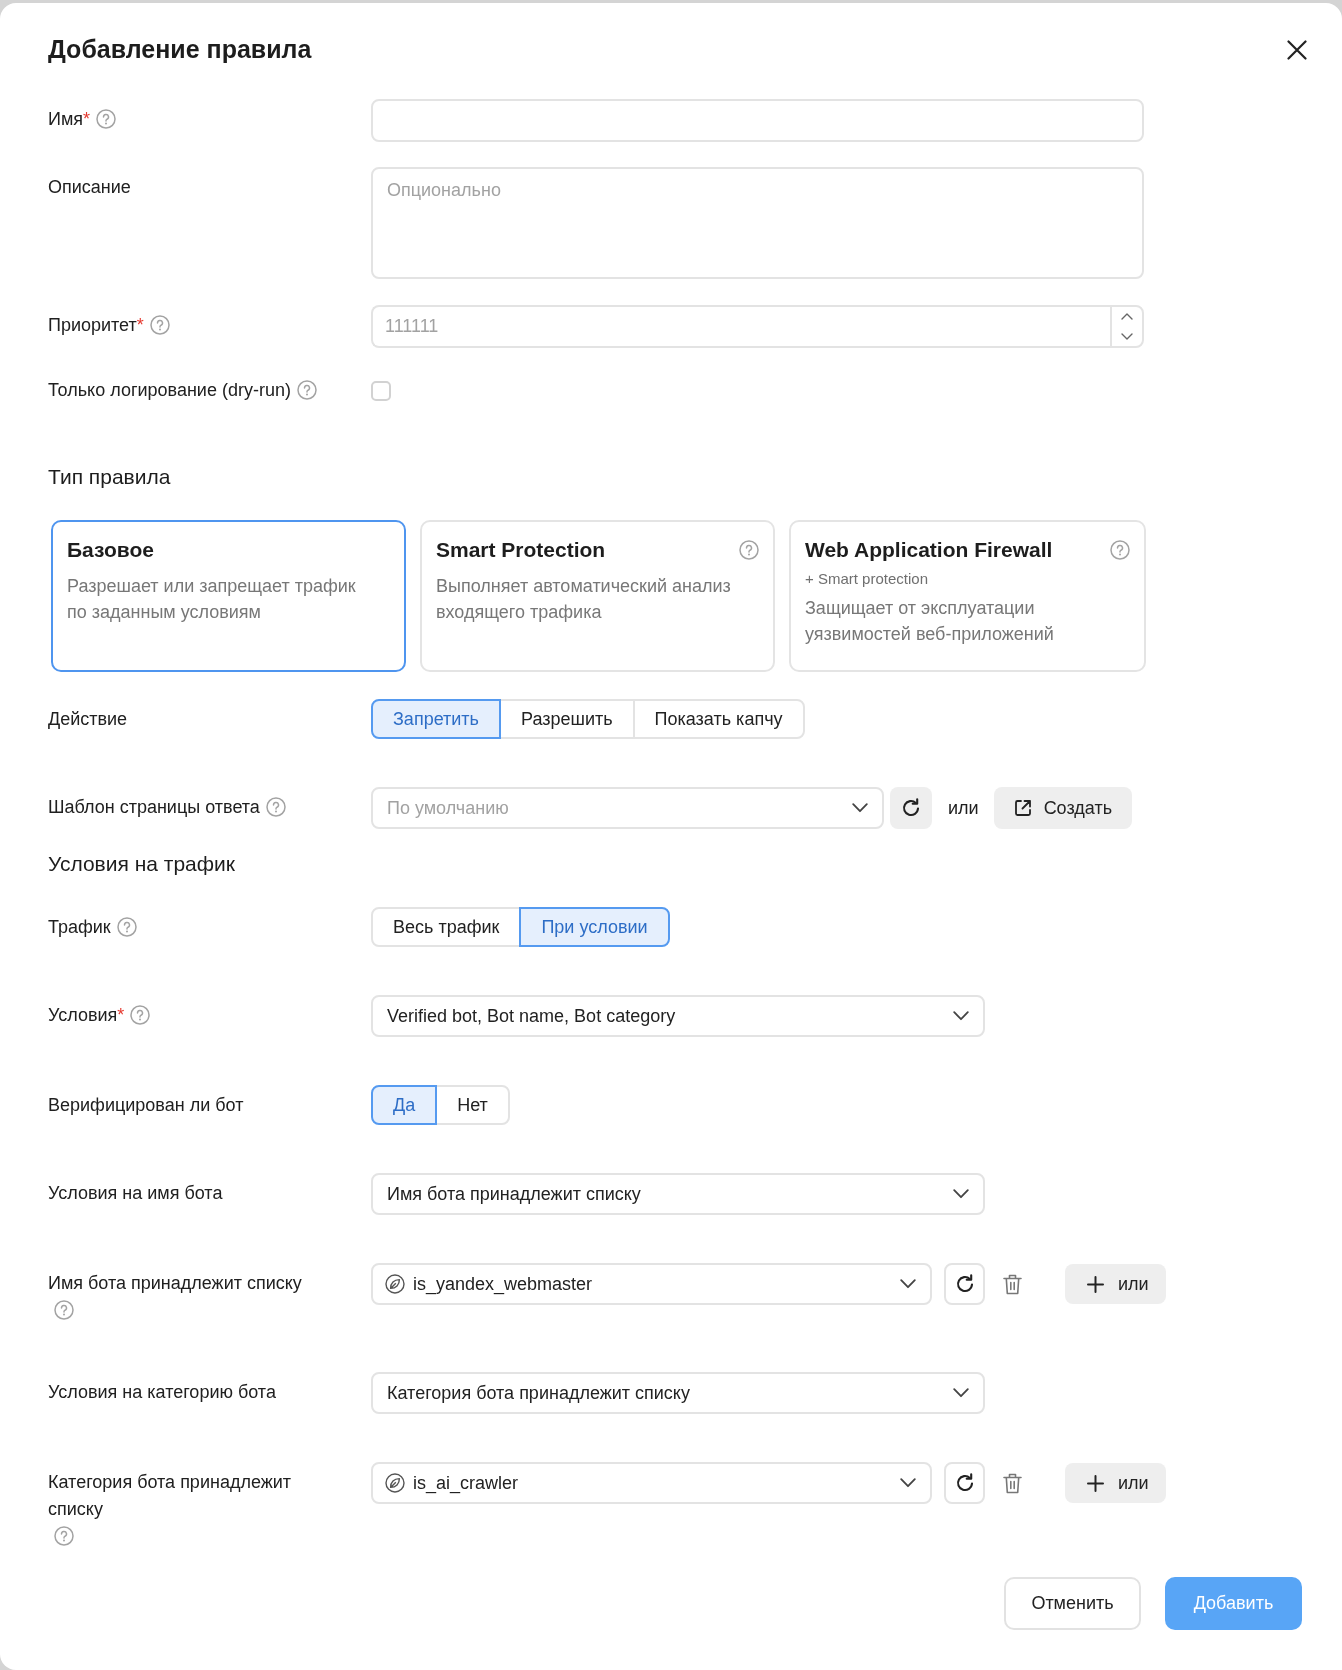 This screenshot has width=1342, height=1670. What do you see at coordinates (92, 325) in the screenshot?
I see `field-label: Приоритет` at bounding box center [92, 325].